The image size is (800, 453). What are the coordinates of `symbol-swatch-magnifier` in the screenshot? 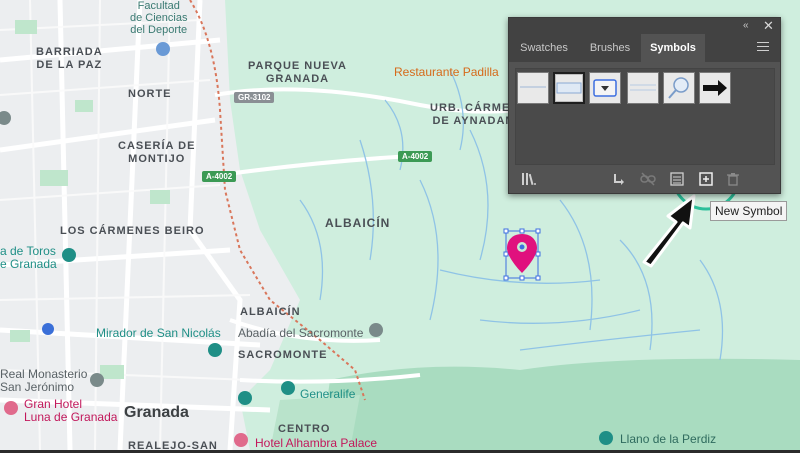 It's located at (679, 88).